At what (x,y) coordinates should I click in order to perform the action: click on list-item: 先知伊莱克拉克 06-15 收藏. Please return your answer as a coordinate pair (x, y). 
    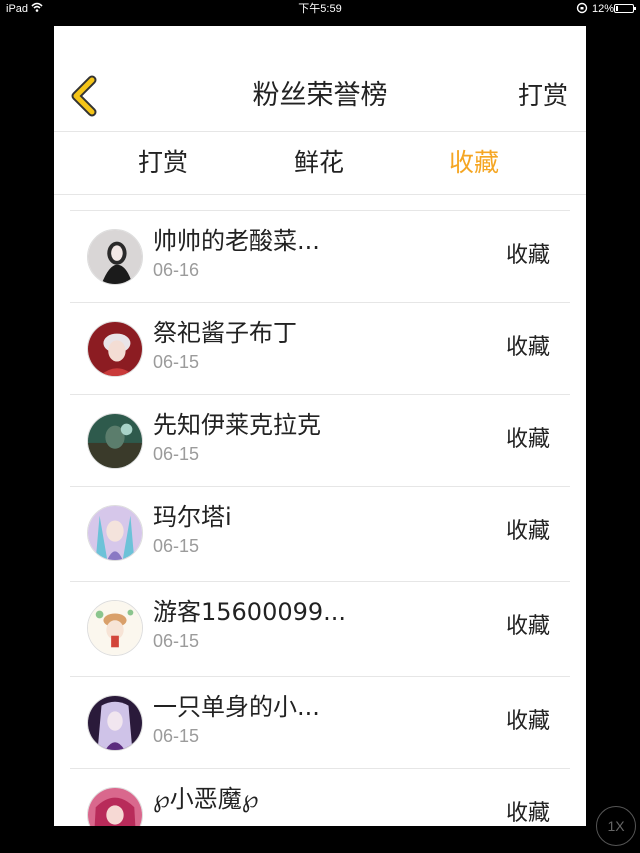
    Looking at the image, I should click on (320, 441).